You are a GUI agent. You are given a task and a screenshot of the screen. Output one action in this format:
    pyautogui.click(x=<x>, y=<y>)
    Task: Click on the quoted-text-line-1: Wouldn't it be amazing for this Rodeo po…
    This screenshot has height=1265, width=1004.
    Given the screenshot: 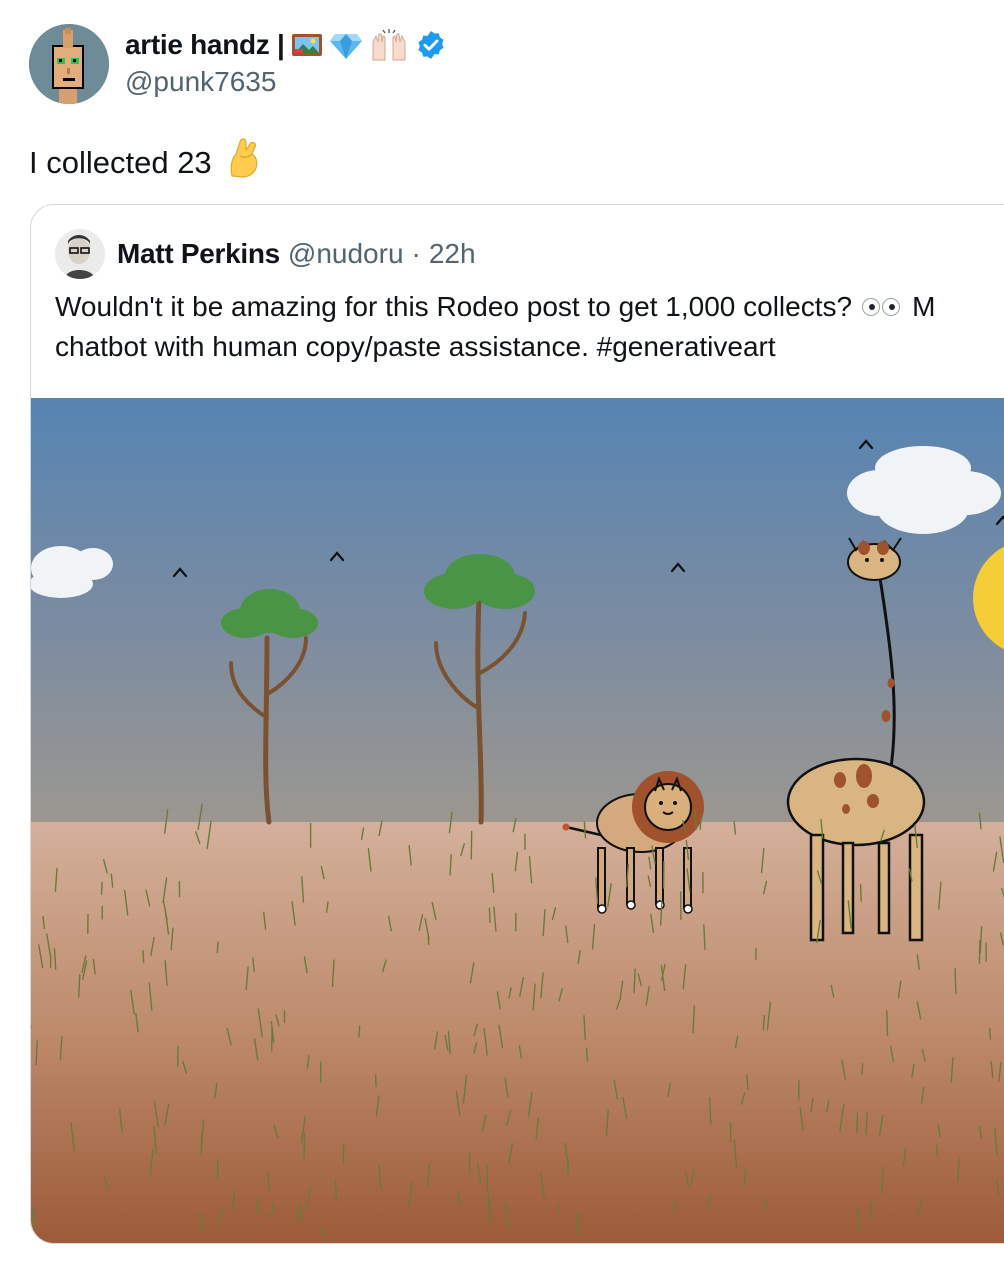 What is the action you would take?
    pyautogui.click(x=529, y=307)
    